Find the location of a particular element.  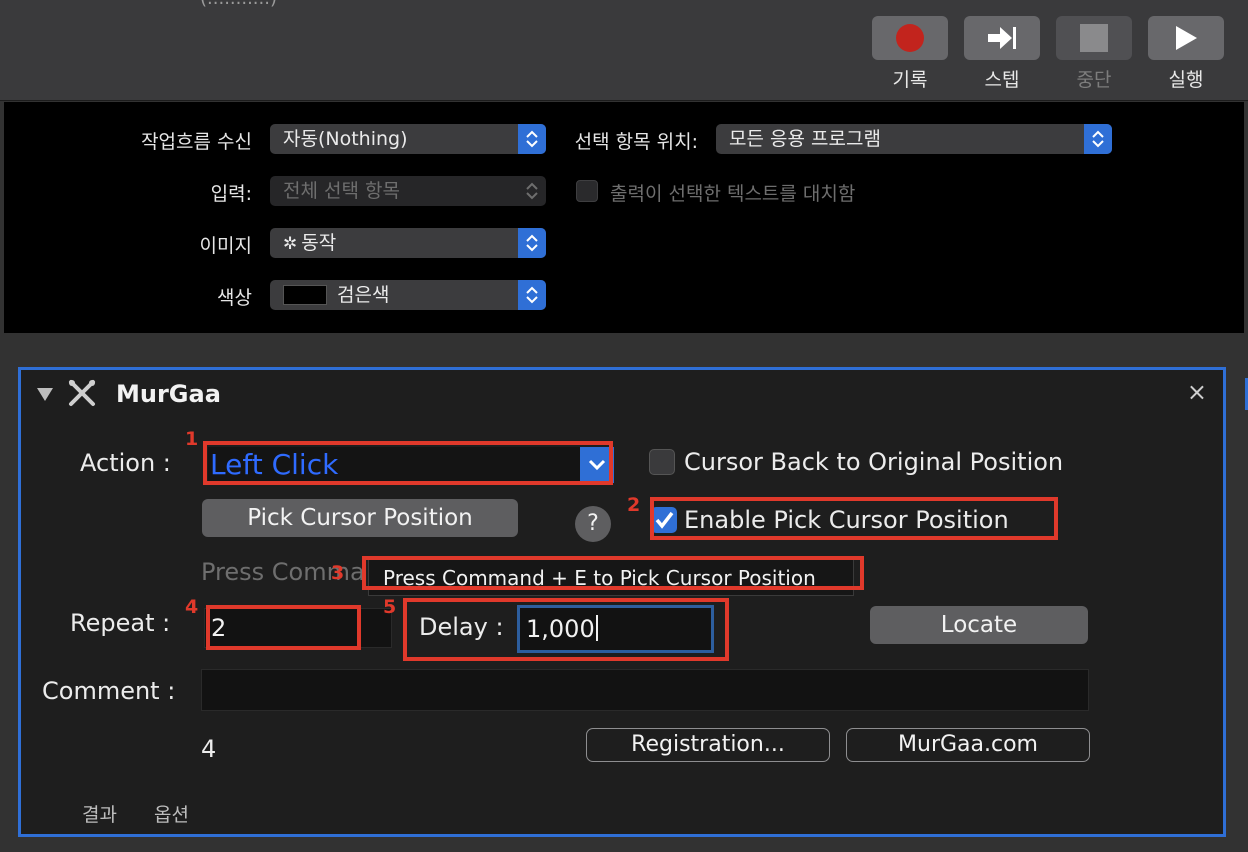

annotation-number-5: 5 is located at coordinates (390, 607).